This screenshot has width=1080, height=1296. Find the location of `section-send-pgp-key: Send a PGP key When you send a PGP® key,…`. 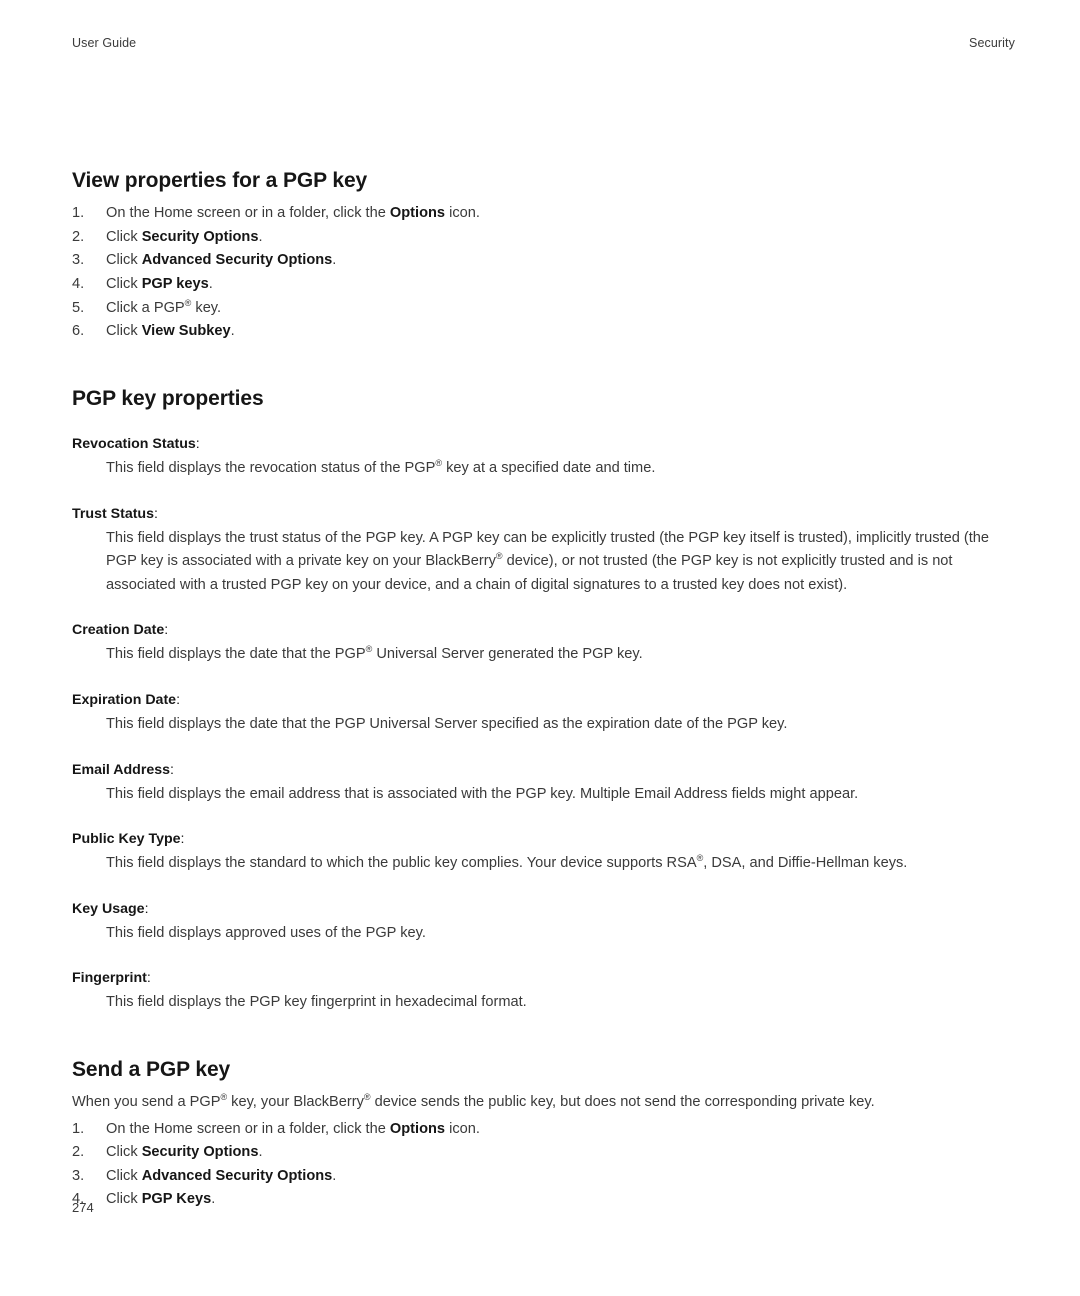

section-send-pgp-key: Send a PGP key When you send a PGP® key,… is located at coordinates (544, 1134).